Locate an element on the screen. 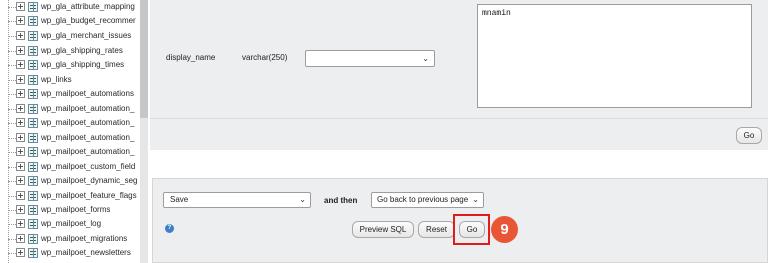 The height and width of the screenshot is (263, 768). tree-item-label: wp_mailpoet_newsletters is located at coordinates (90, 253).